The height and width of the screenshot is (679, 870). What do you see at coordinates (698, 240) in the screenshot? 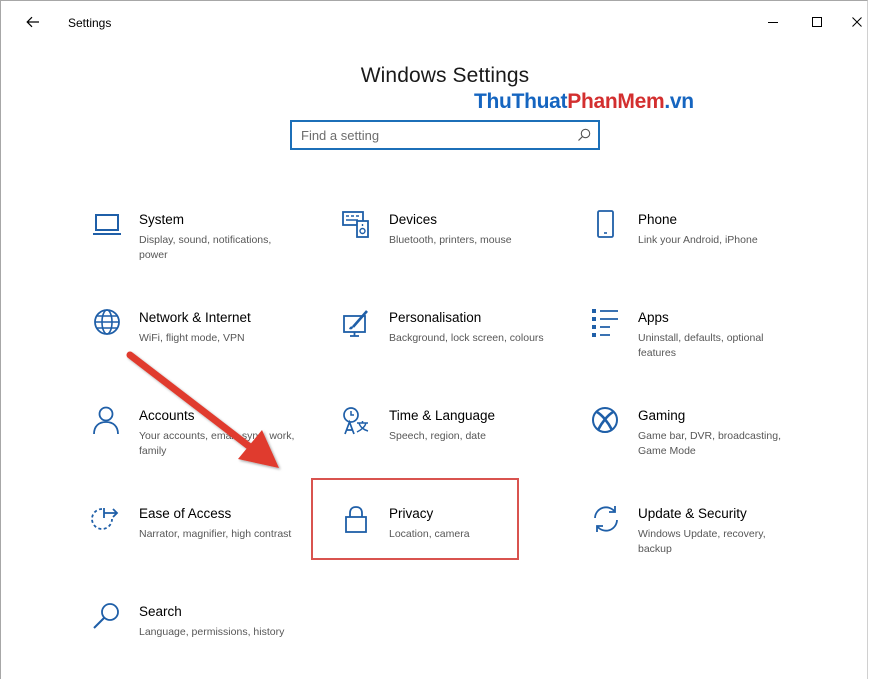
I see `tile-description: Link your Android, iPhone` at bounding box center [698, 240].